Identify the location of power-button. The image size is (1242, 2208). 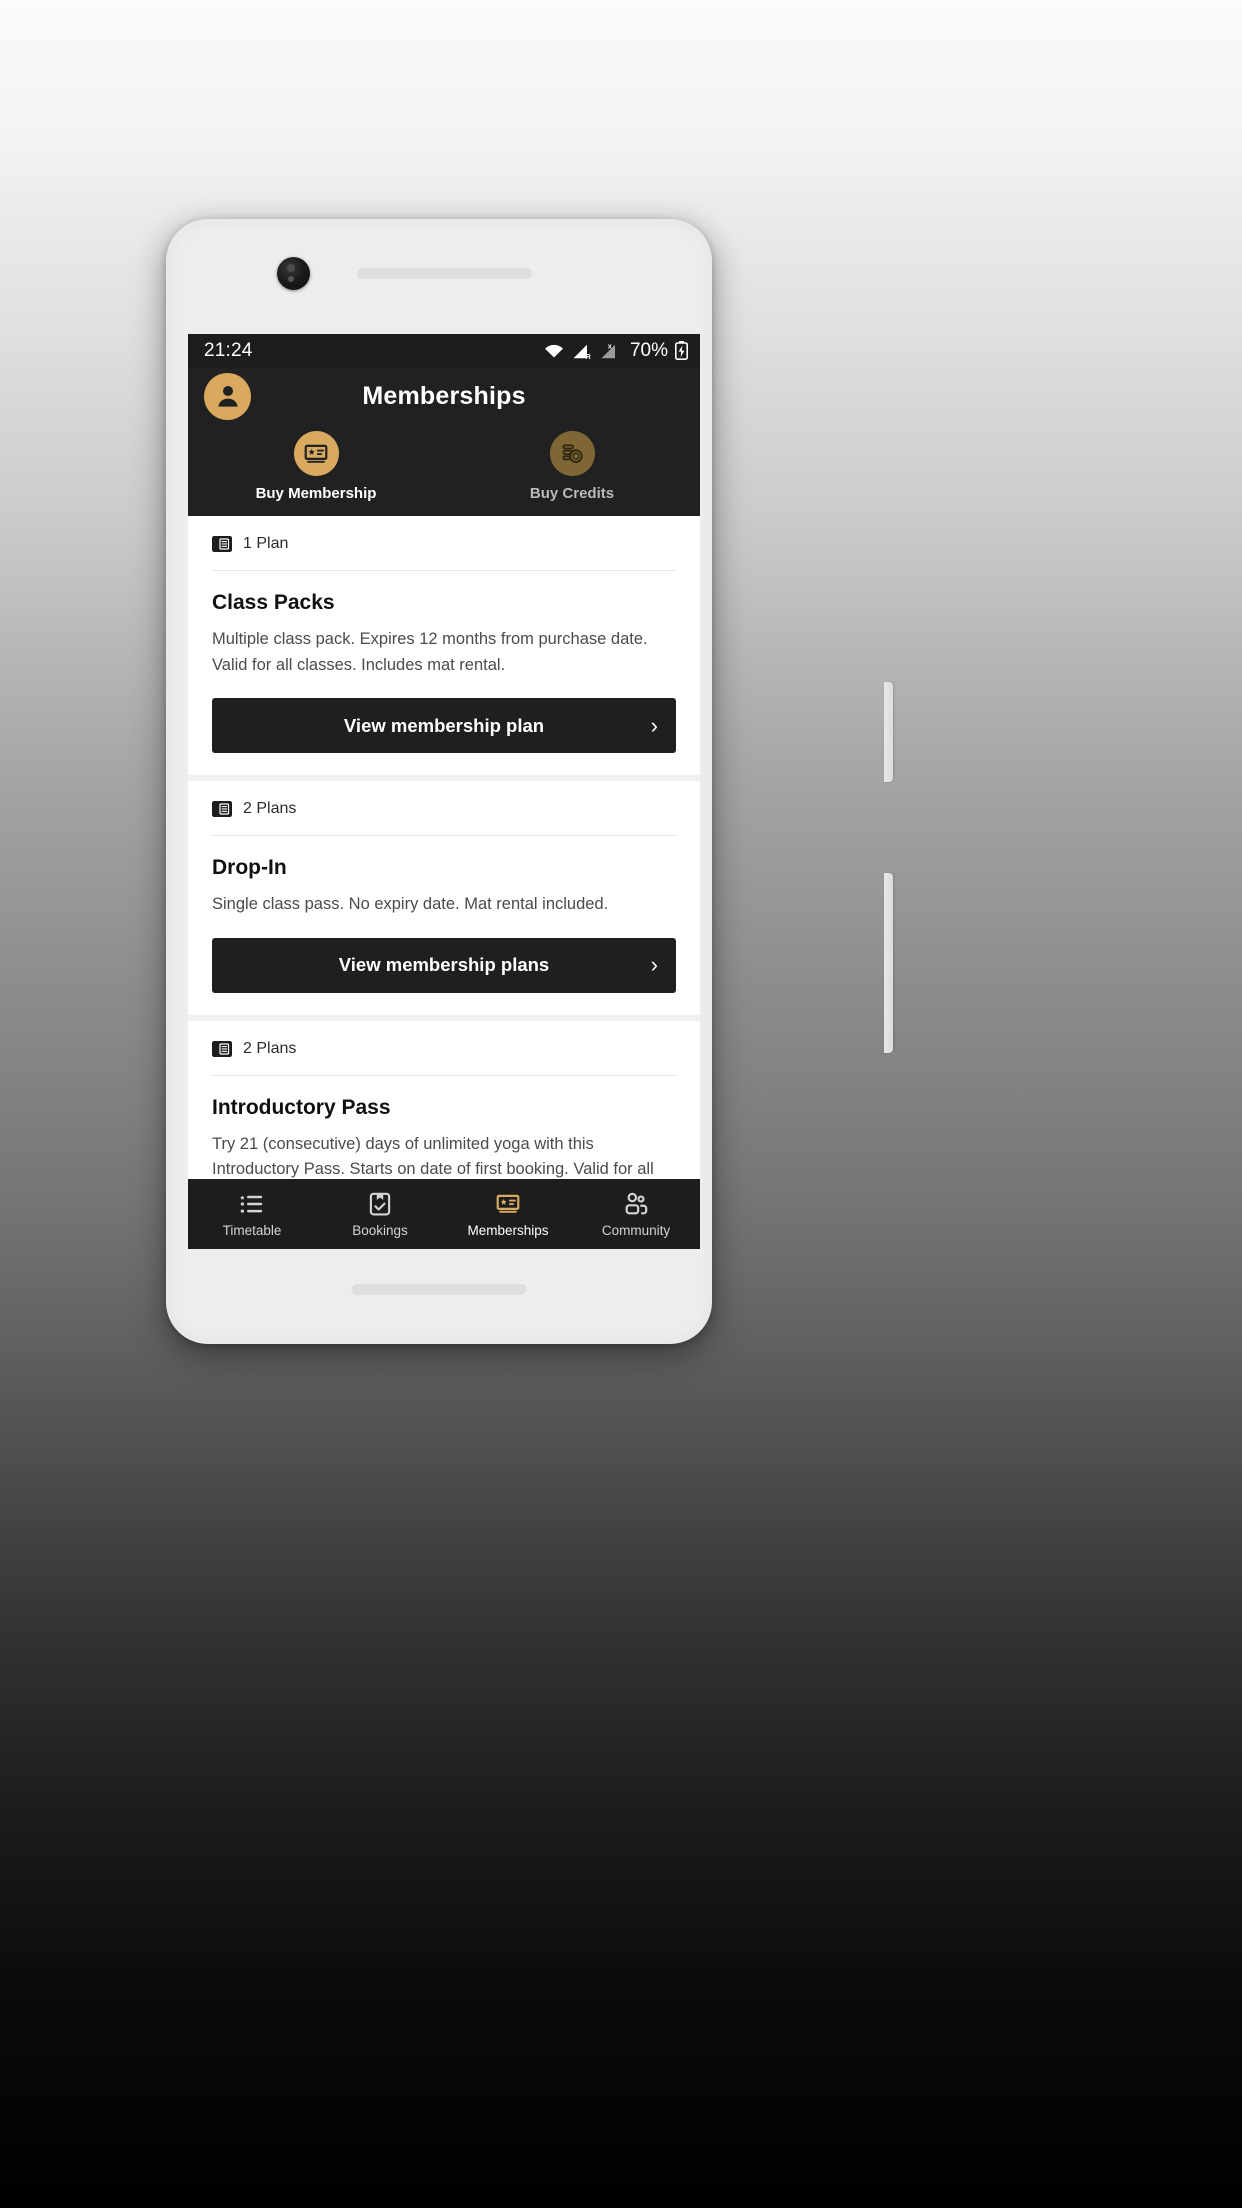
(888, 732).